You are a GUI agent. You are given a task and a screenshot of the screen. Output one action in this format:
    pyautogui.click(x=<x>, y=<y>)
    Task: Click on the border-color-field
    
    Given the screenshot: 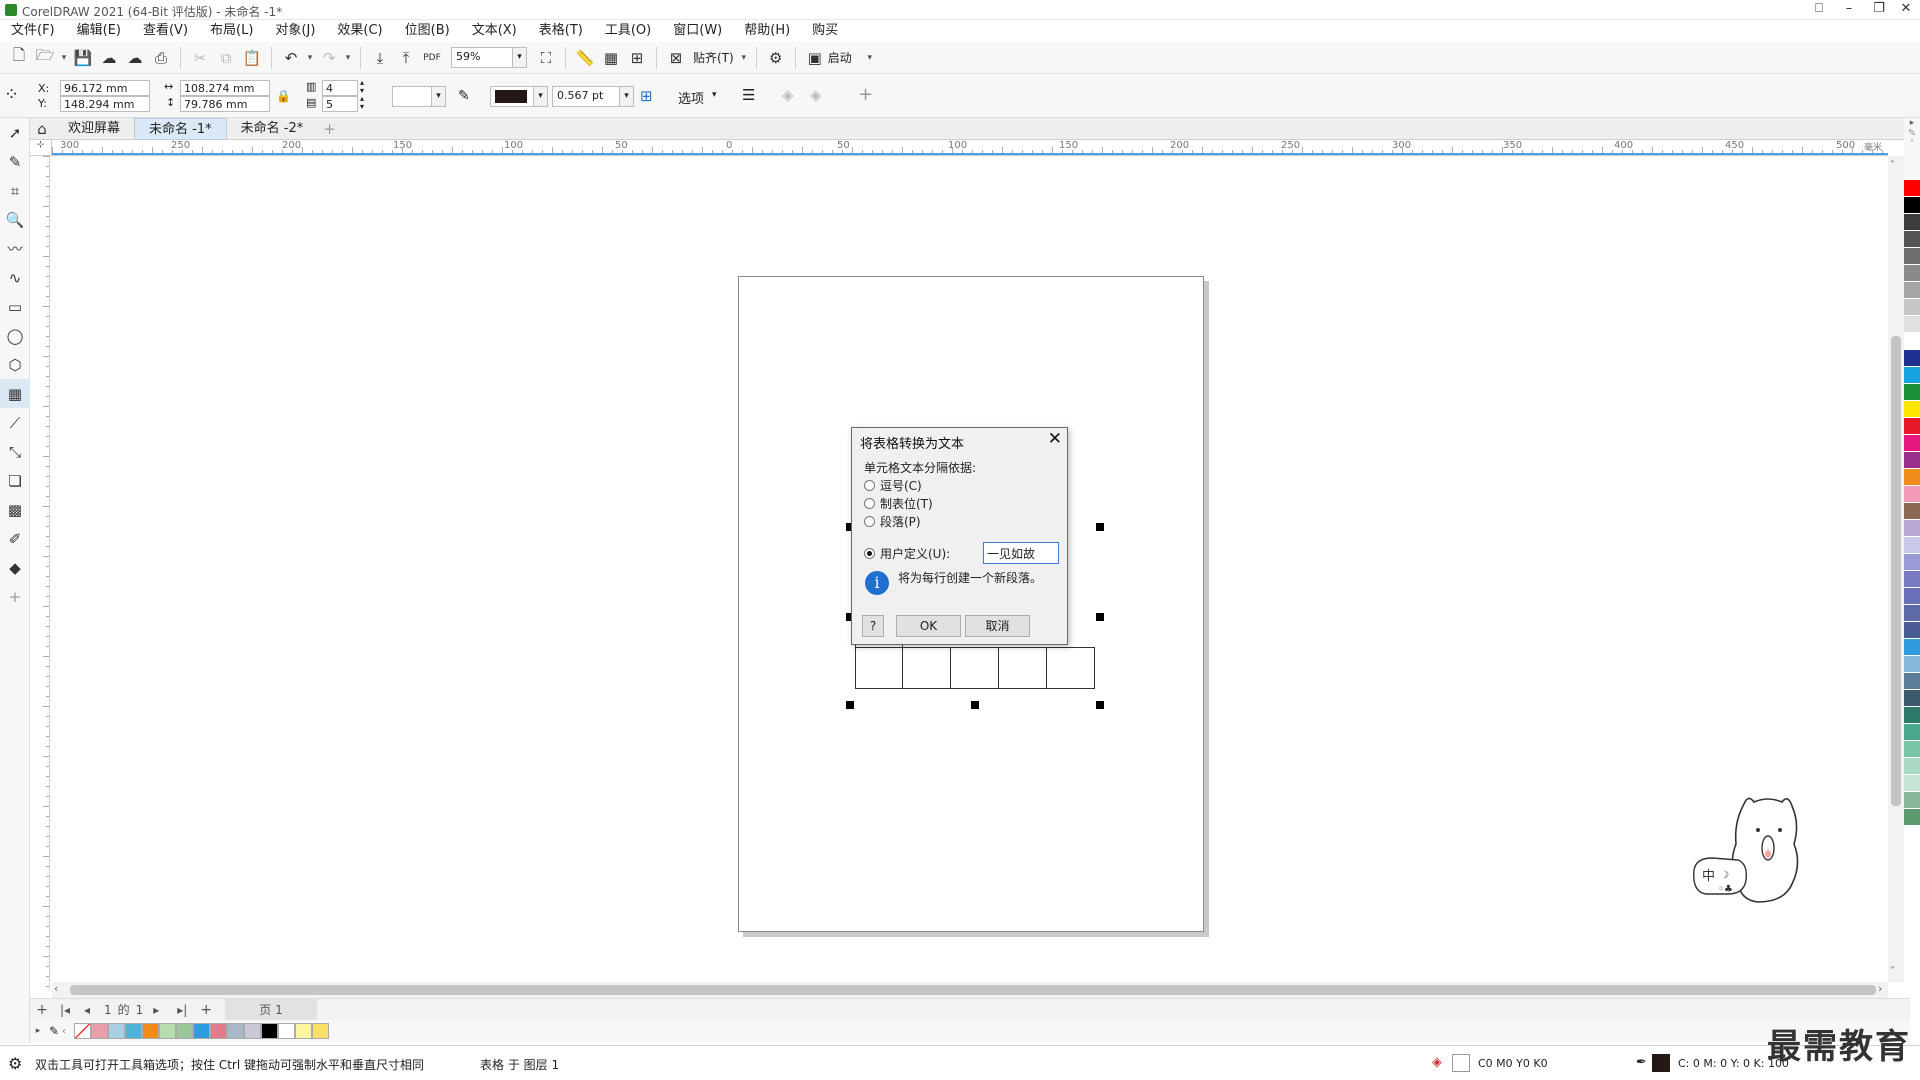 What is the action you would take?
    pyautogui.click(x=512, y=96)
    